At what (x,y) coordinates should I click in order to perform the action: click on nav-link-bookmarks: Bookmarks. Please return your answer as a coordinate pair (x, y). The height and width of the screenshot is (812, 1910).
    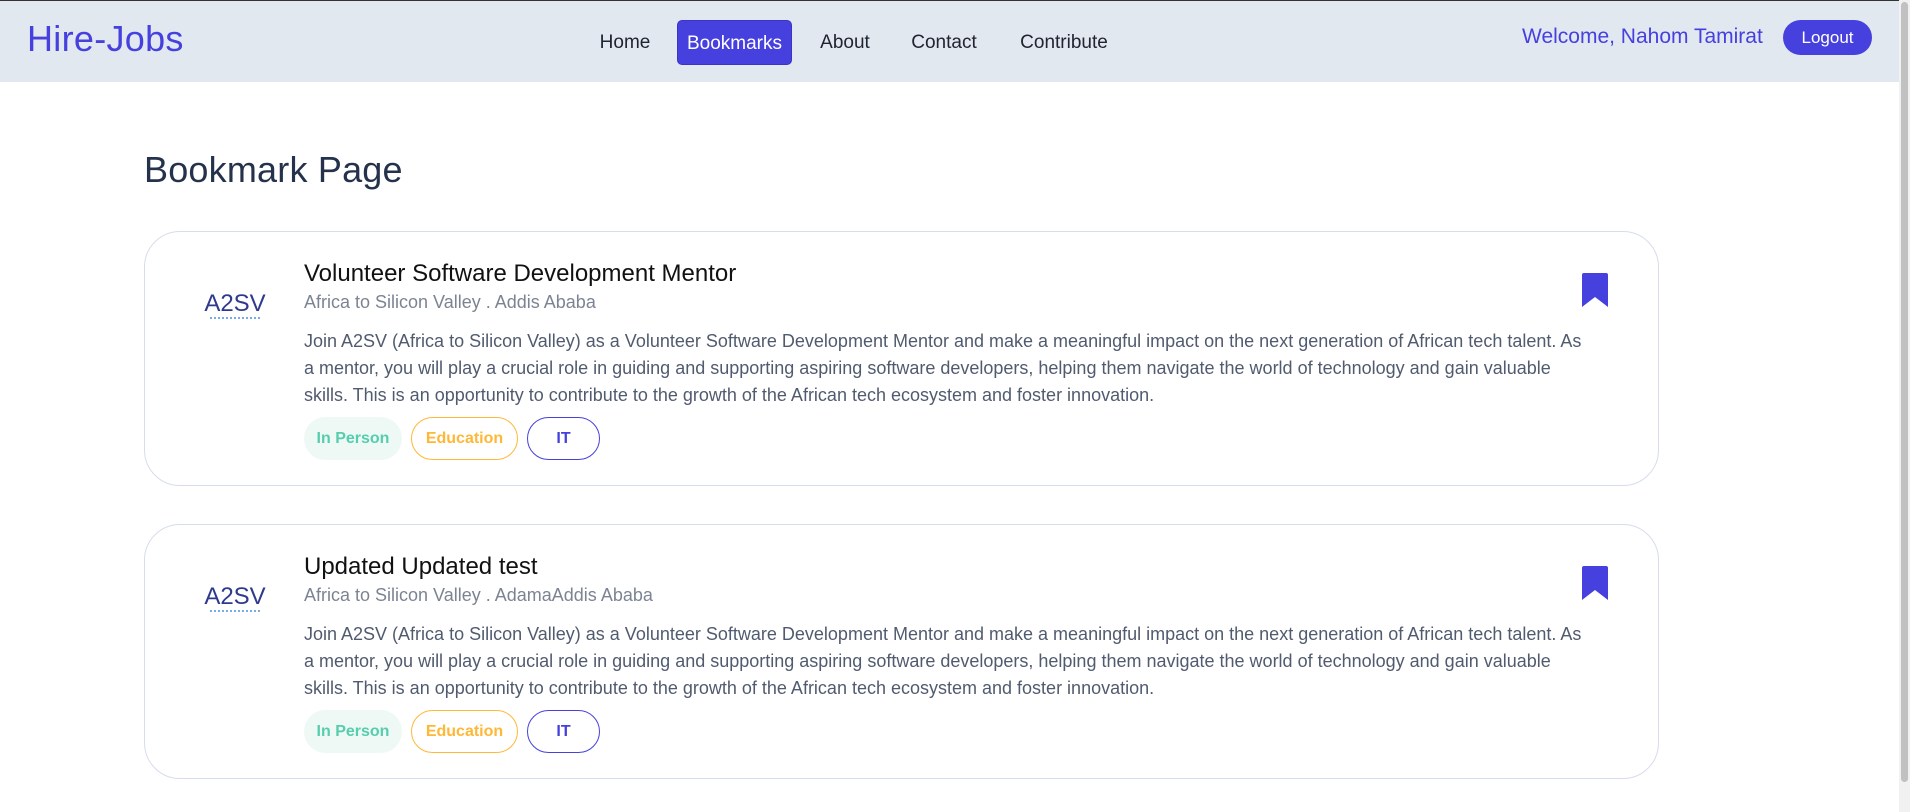
    Looking at the image, I should click on (734, 42).